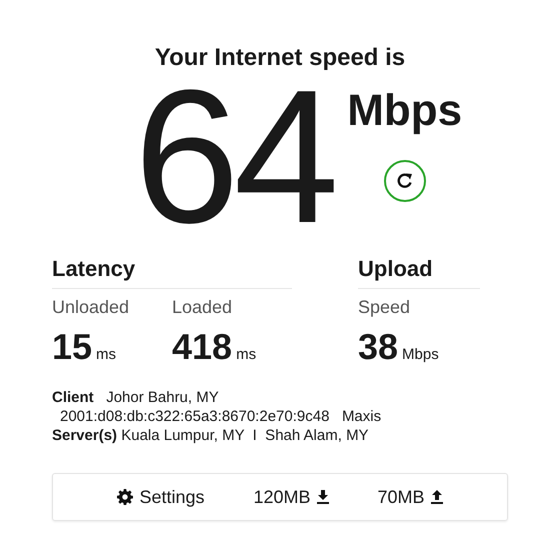  Describe the element at coordinates (404, 111) in the screenshot. I see `speed-unit: Mbps` at that location.